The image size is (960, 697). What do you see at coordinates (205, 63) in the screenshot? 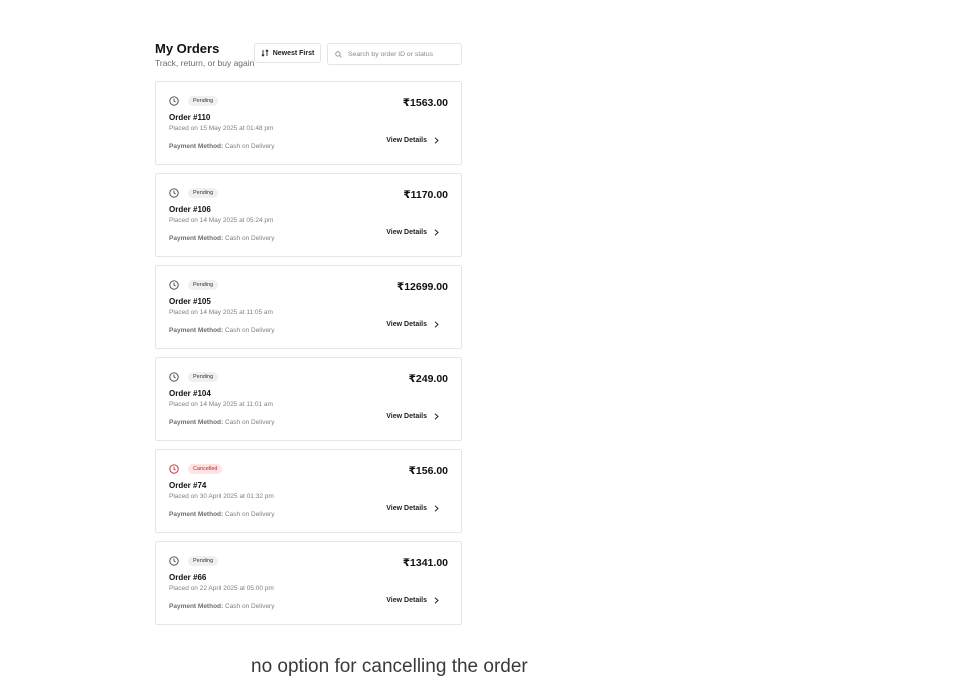
I see `page-subtitle: Track, return, or buy again` at bounding box center [205, 63].